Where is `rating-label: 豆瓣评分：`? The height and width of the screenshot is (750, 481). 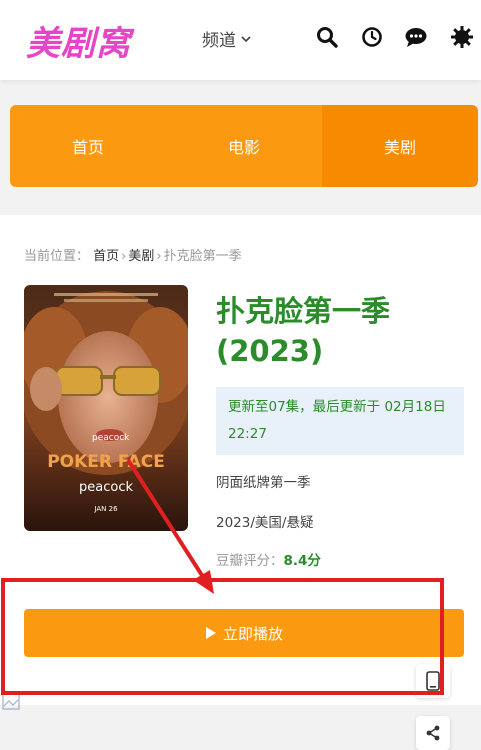 rating-label: 豆瓣评分： is located at coordinates (250, 561).